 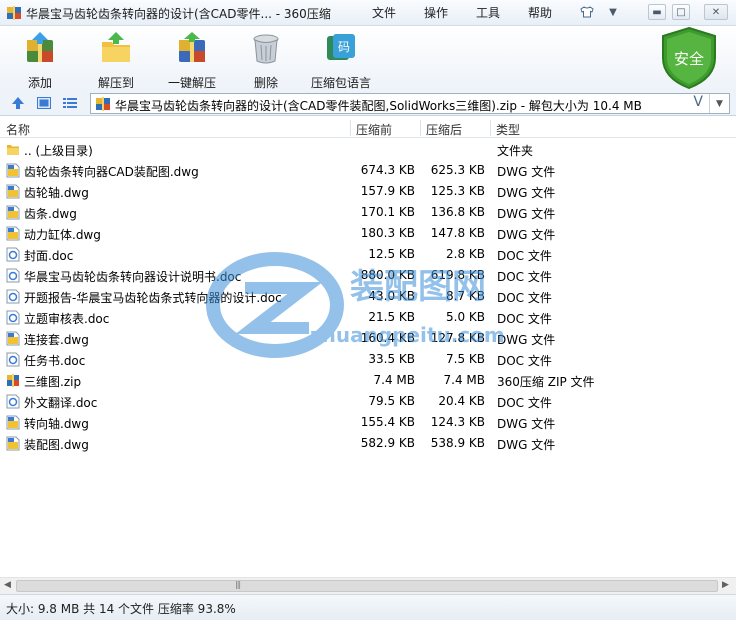 What do you see at coordinates (40, 47) in the screenshot?
I see `add-archive-icon` at bounding box center [40, 47].